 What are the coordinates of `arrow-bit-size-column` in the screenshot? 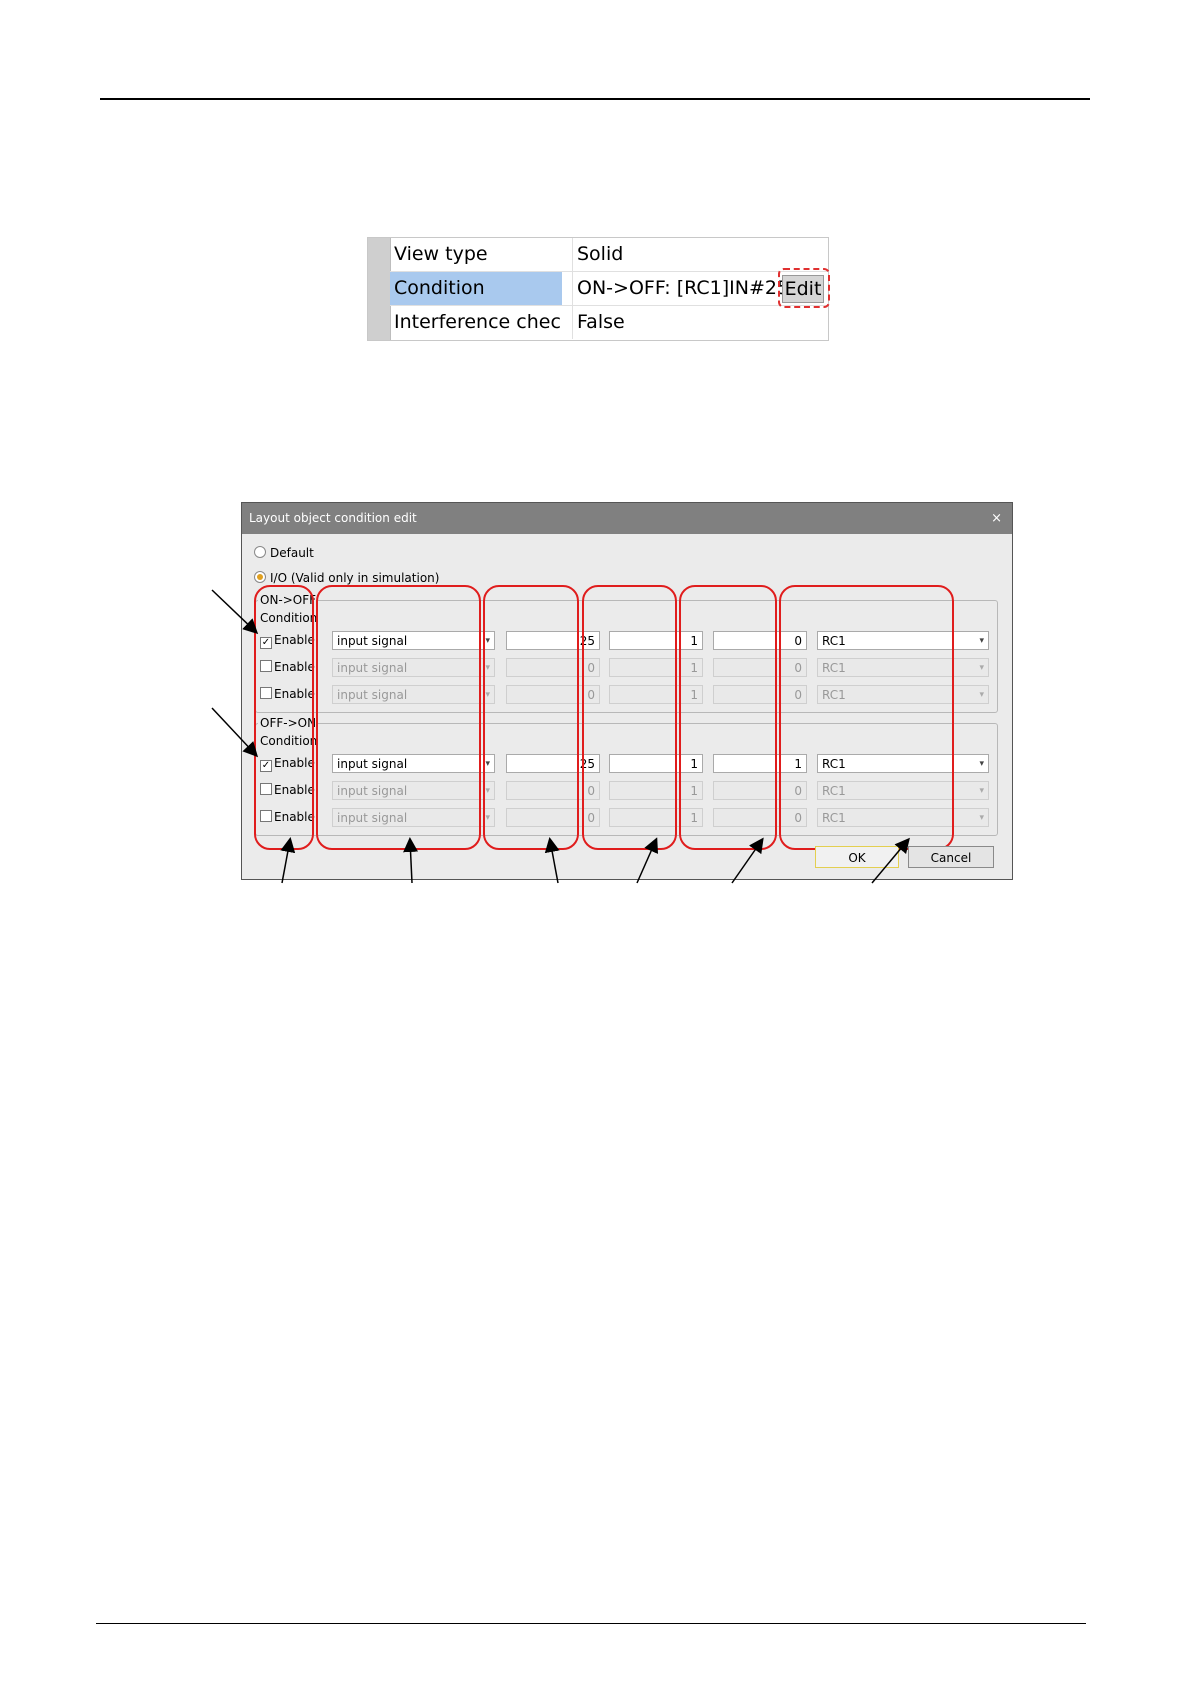 It's located at (647, 860).